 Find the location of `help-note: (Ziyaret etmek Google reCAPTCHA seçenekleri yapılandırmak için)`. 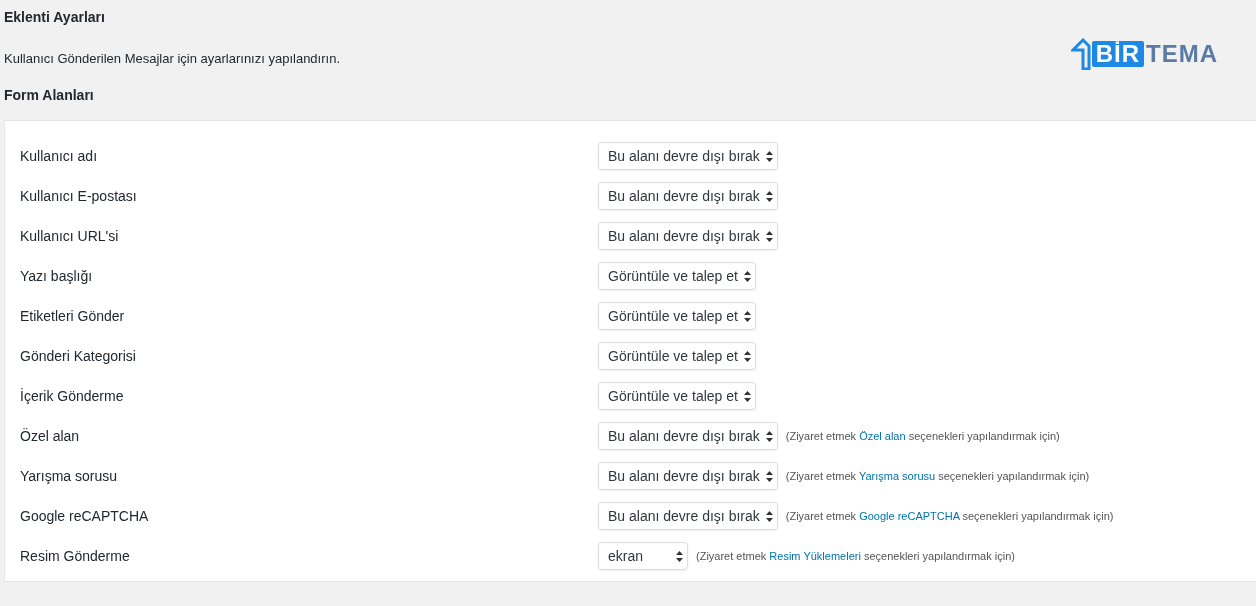

help-note: (Ziyaret etmek Google reCAPTCHA seçenekleri yapılandırmak için) is located at coordinates (949, 516).